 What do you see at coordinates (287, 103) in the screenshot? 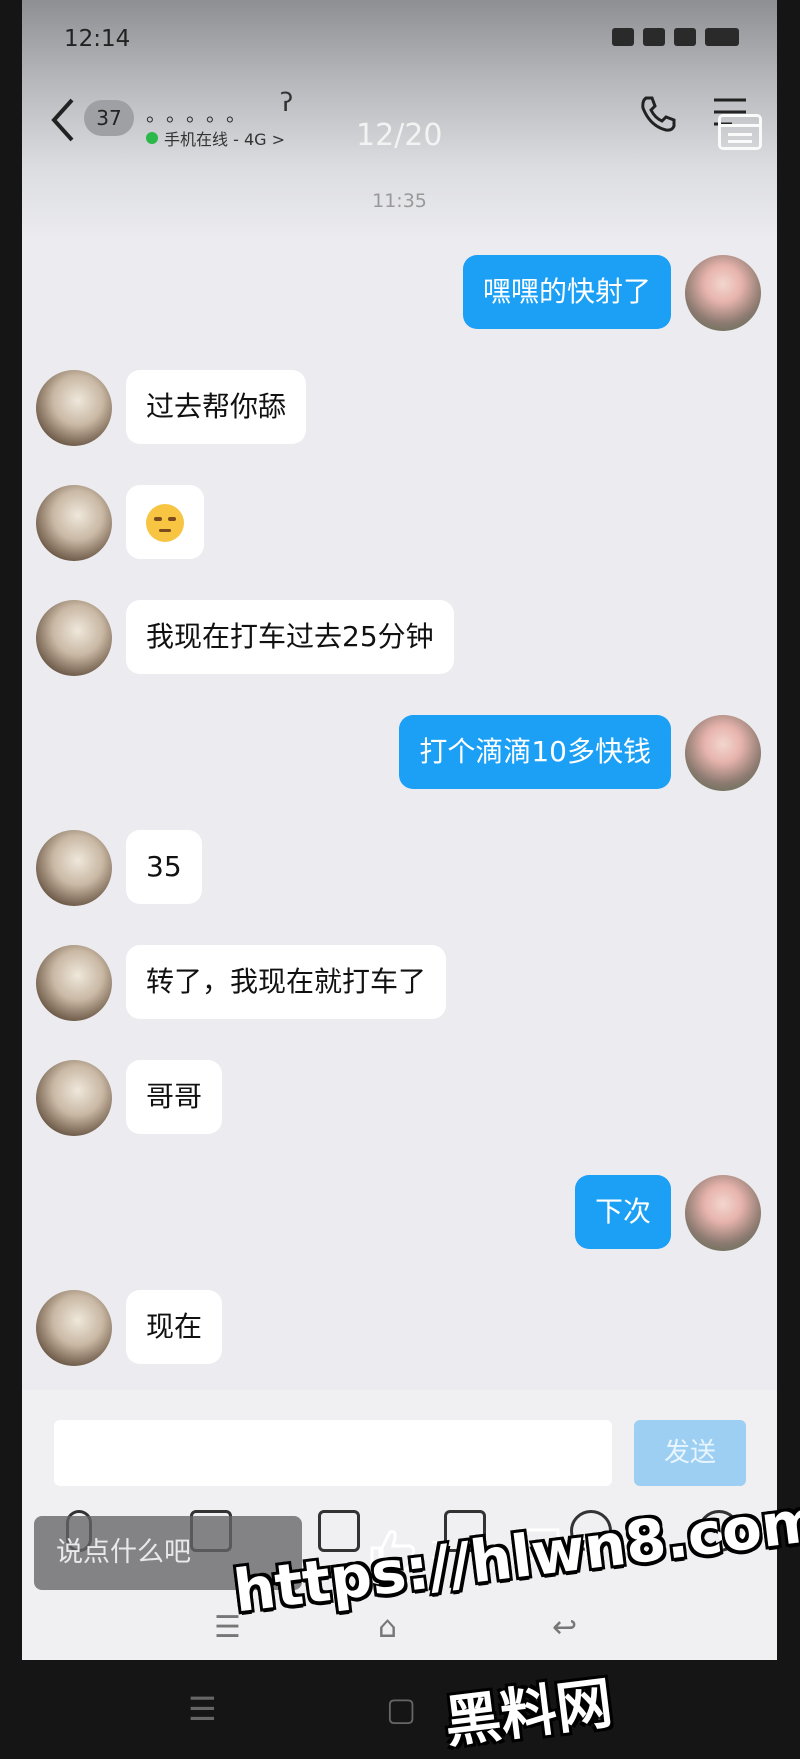
I see `ear-icon: ʔ` at bounding box center [287, 103].